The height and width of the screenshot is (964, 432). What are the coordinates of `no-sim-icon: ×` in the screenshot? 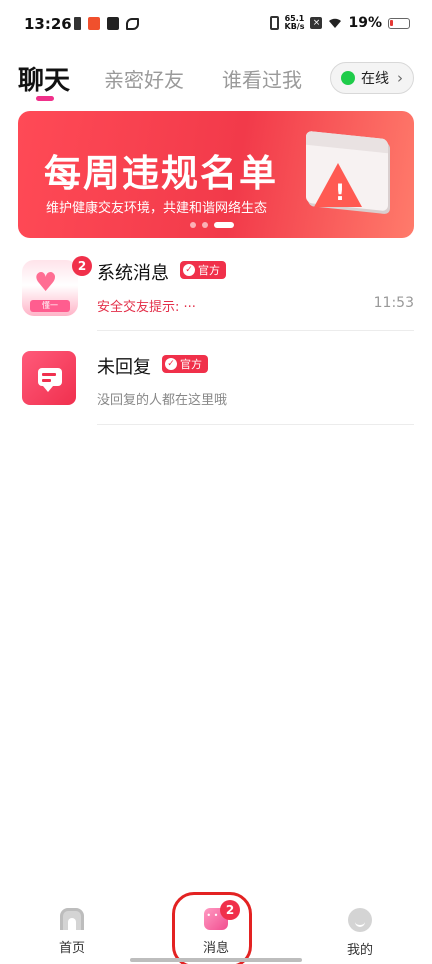 It's located at (316, 23).